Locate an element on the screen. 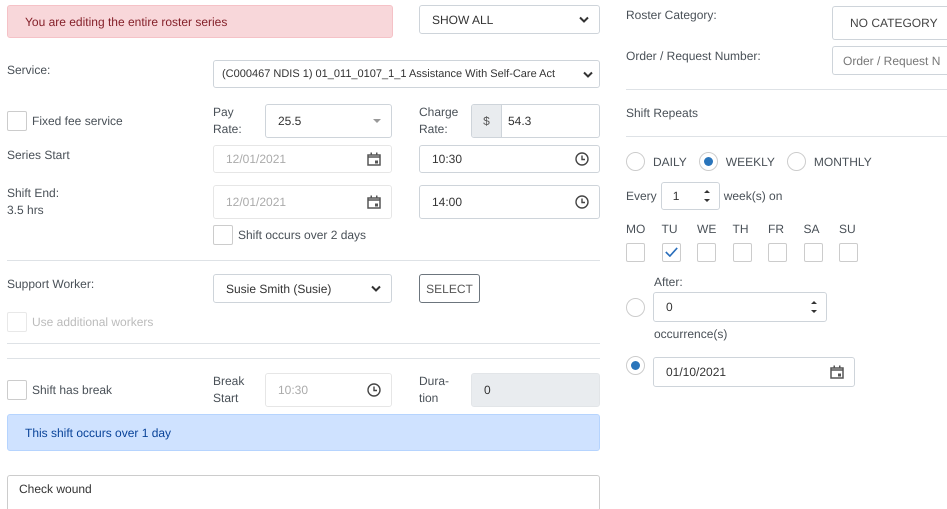  pay-rate-dropdown: 25.5 is located at coordinates (328, 121).